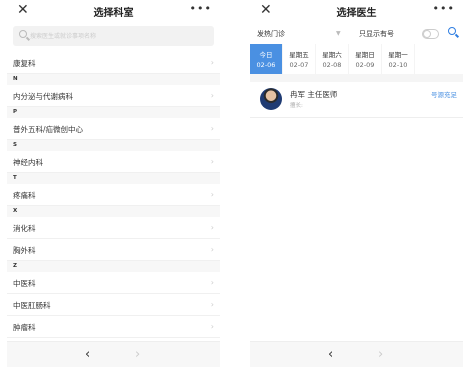  What do you see at coordinates (113, 266) in the screenshot?
I see `section-letter: Z` at bounding box center [113, 266].